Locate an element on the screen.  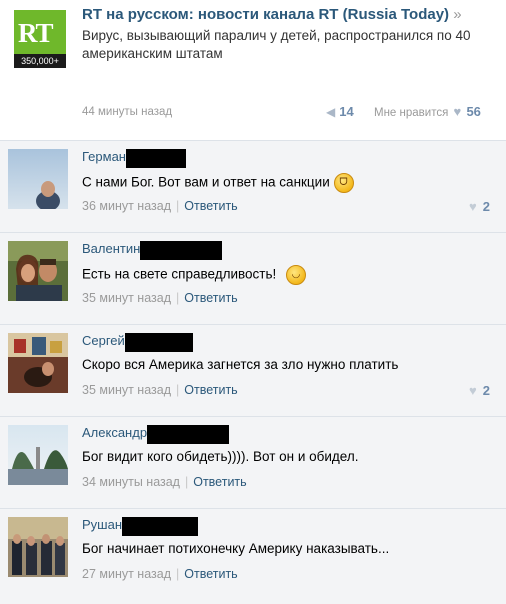
comment-author: Валентин is located at coordinates (152, 250).